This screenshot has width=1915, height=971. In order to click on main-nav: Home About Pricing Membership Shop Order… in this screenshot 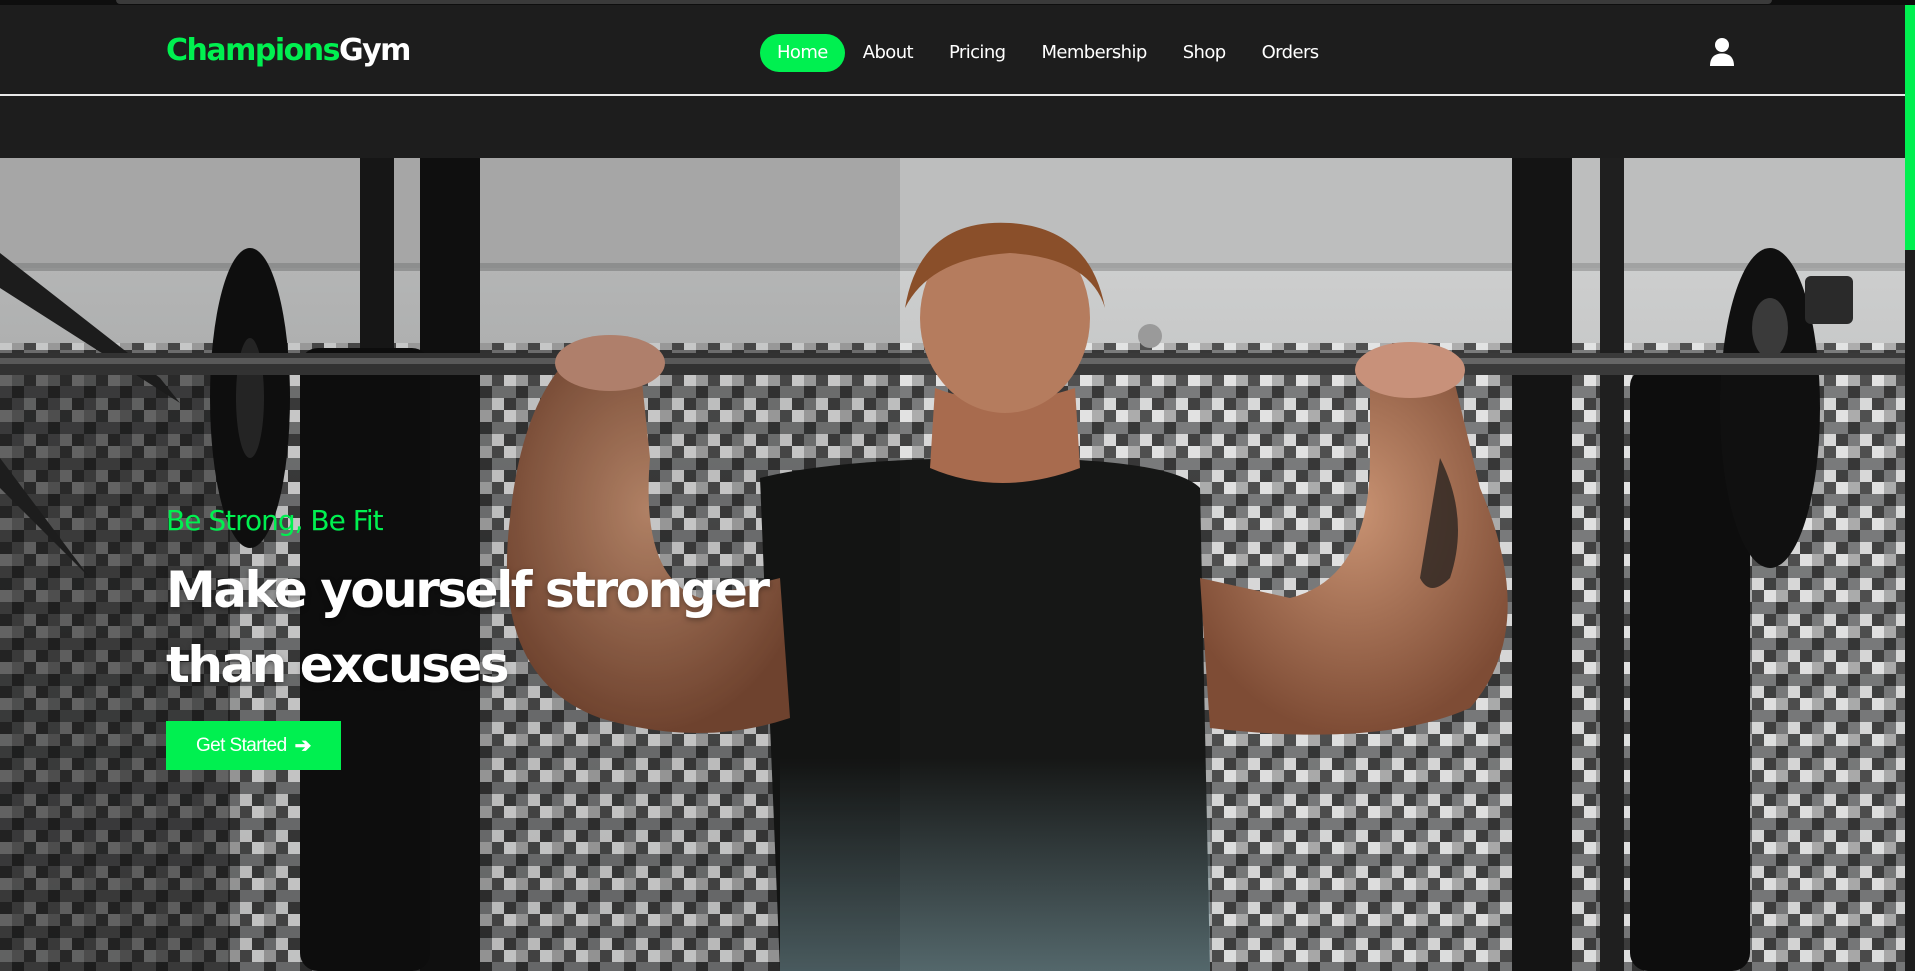, I will do `click(1048, 53)`.